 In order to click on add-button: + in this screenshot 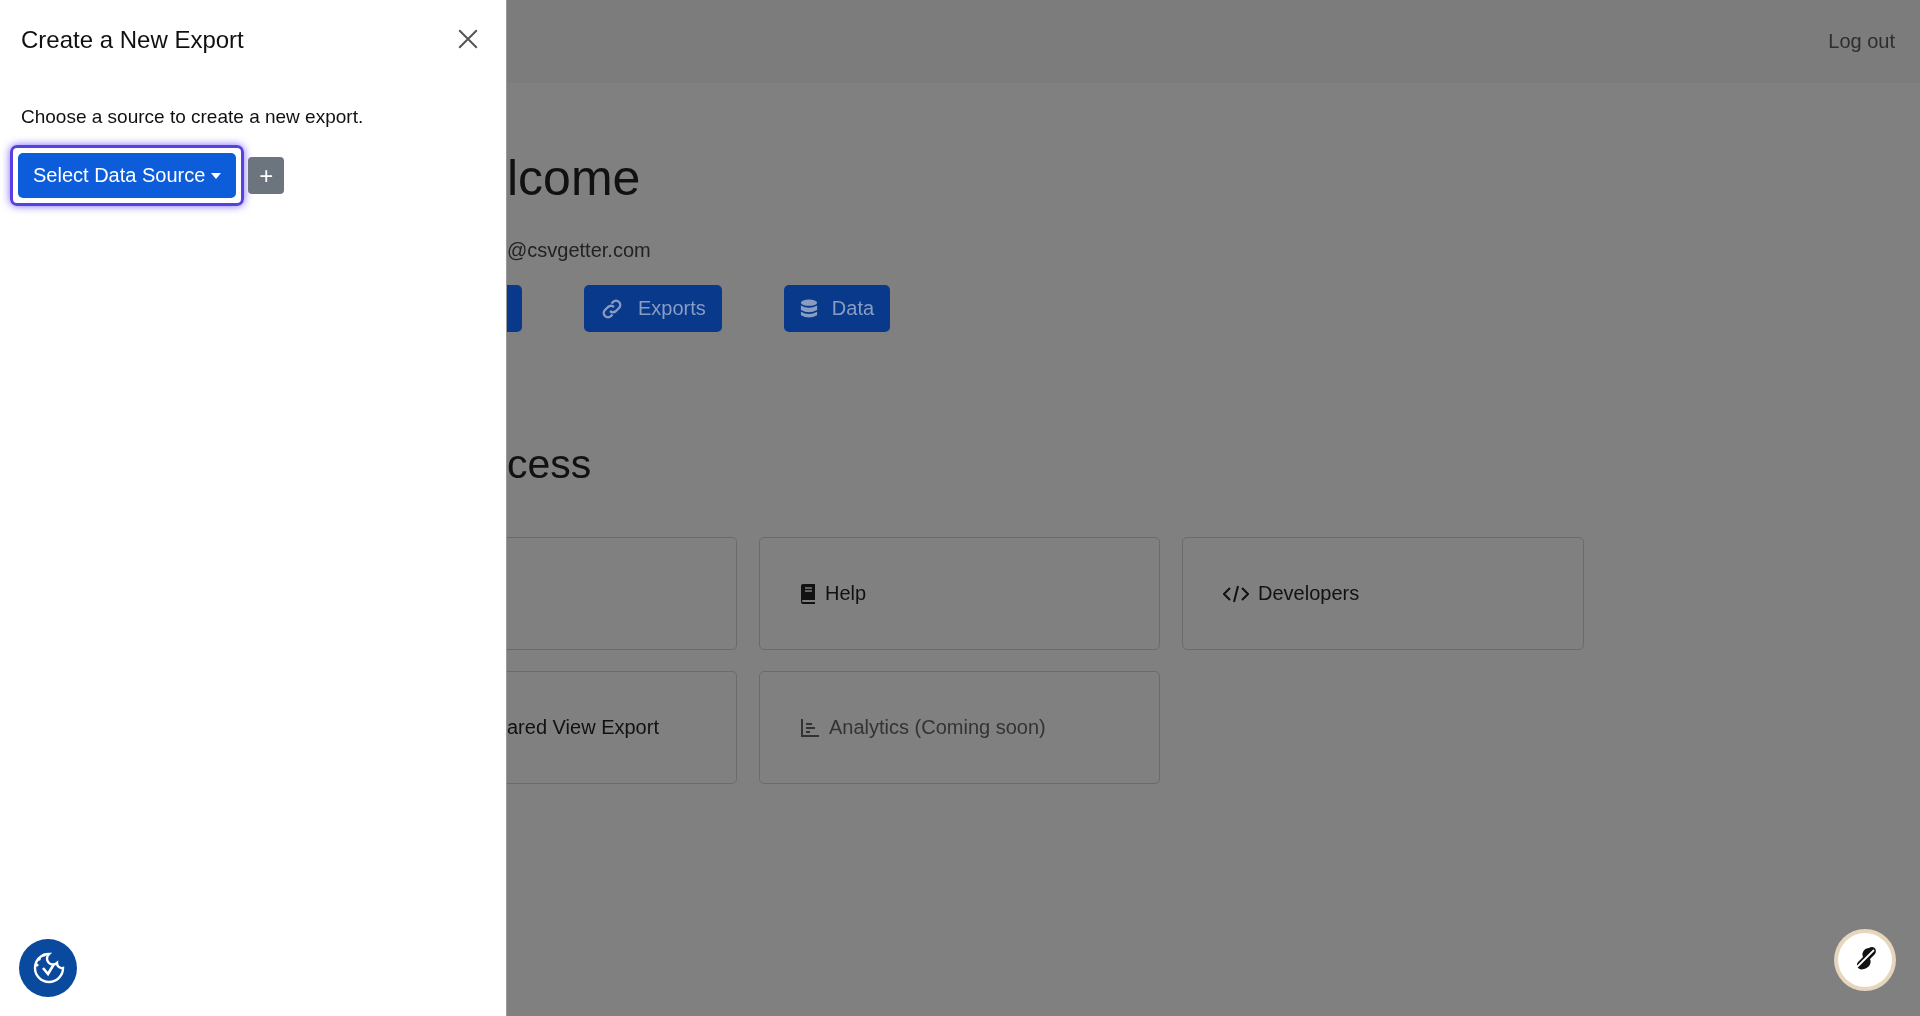, I will do `click(266, 175)`.